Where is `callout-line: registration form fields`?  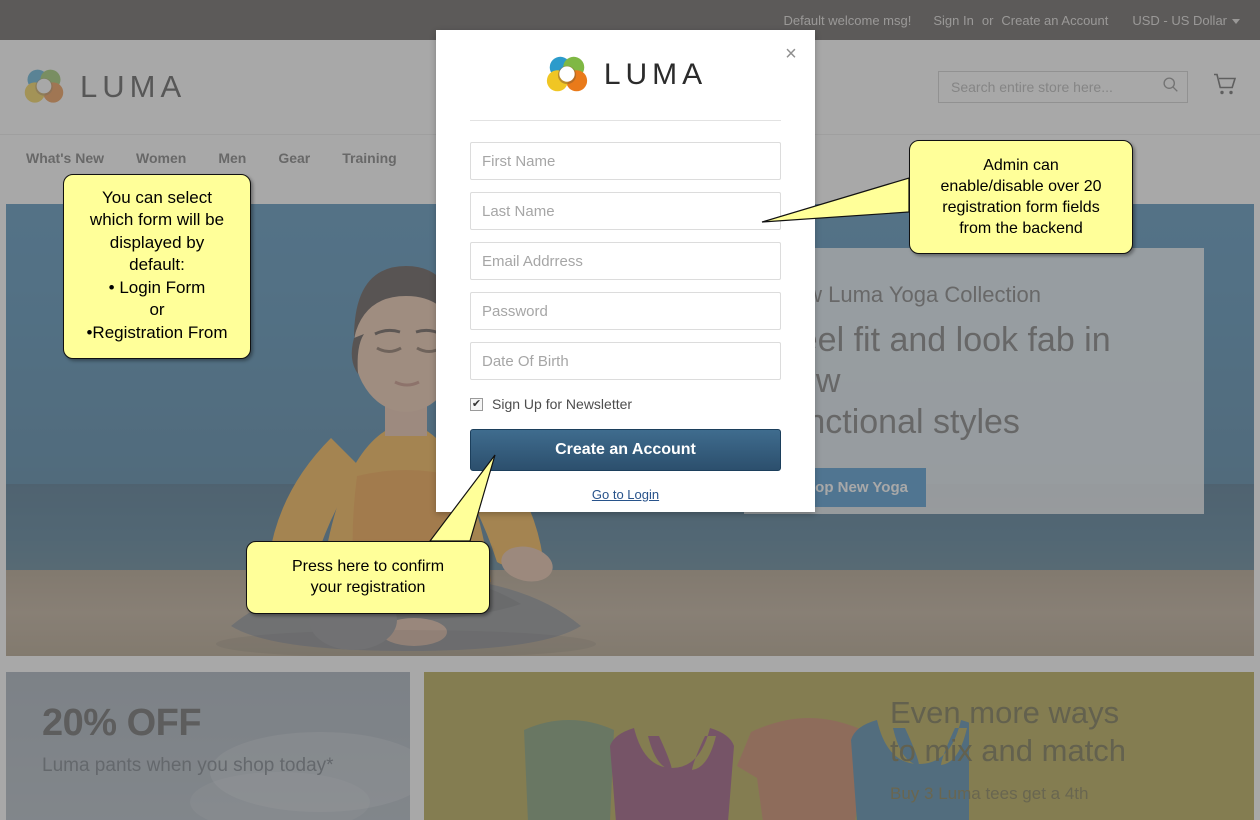 callout-line: registration form fields is located at coordinates (1021, 208).